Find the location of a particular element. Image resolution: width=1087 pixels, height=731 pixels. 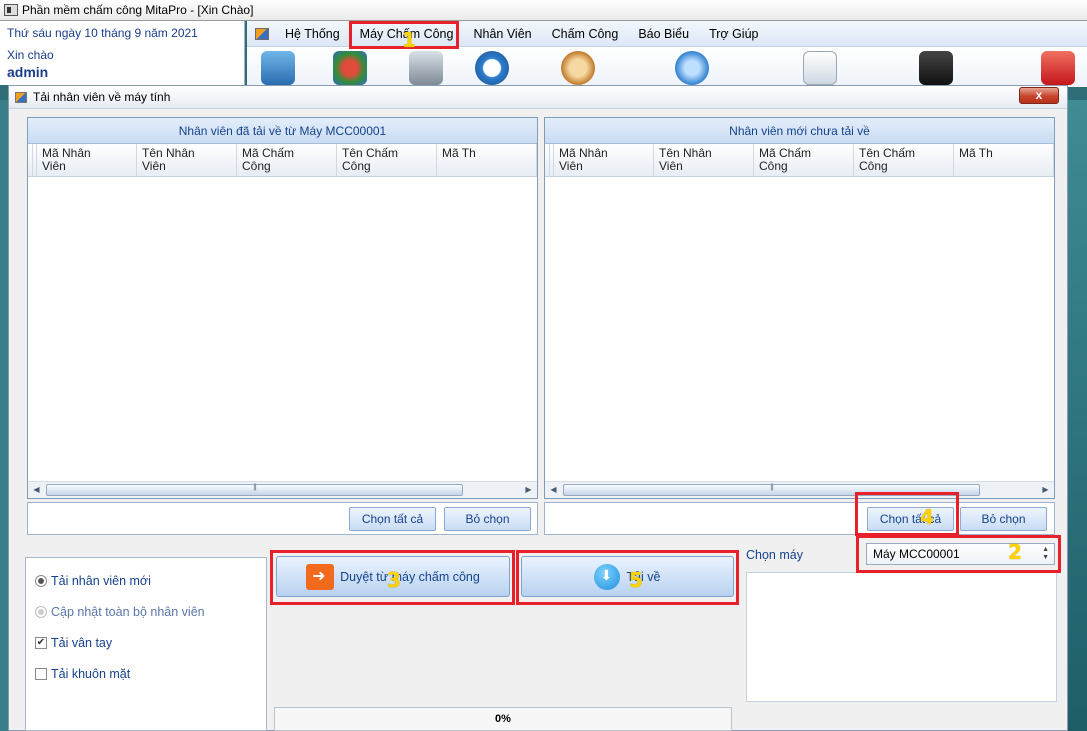

radio-on-icon is located at coordinates (41, 581).